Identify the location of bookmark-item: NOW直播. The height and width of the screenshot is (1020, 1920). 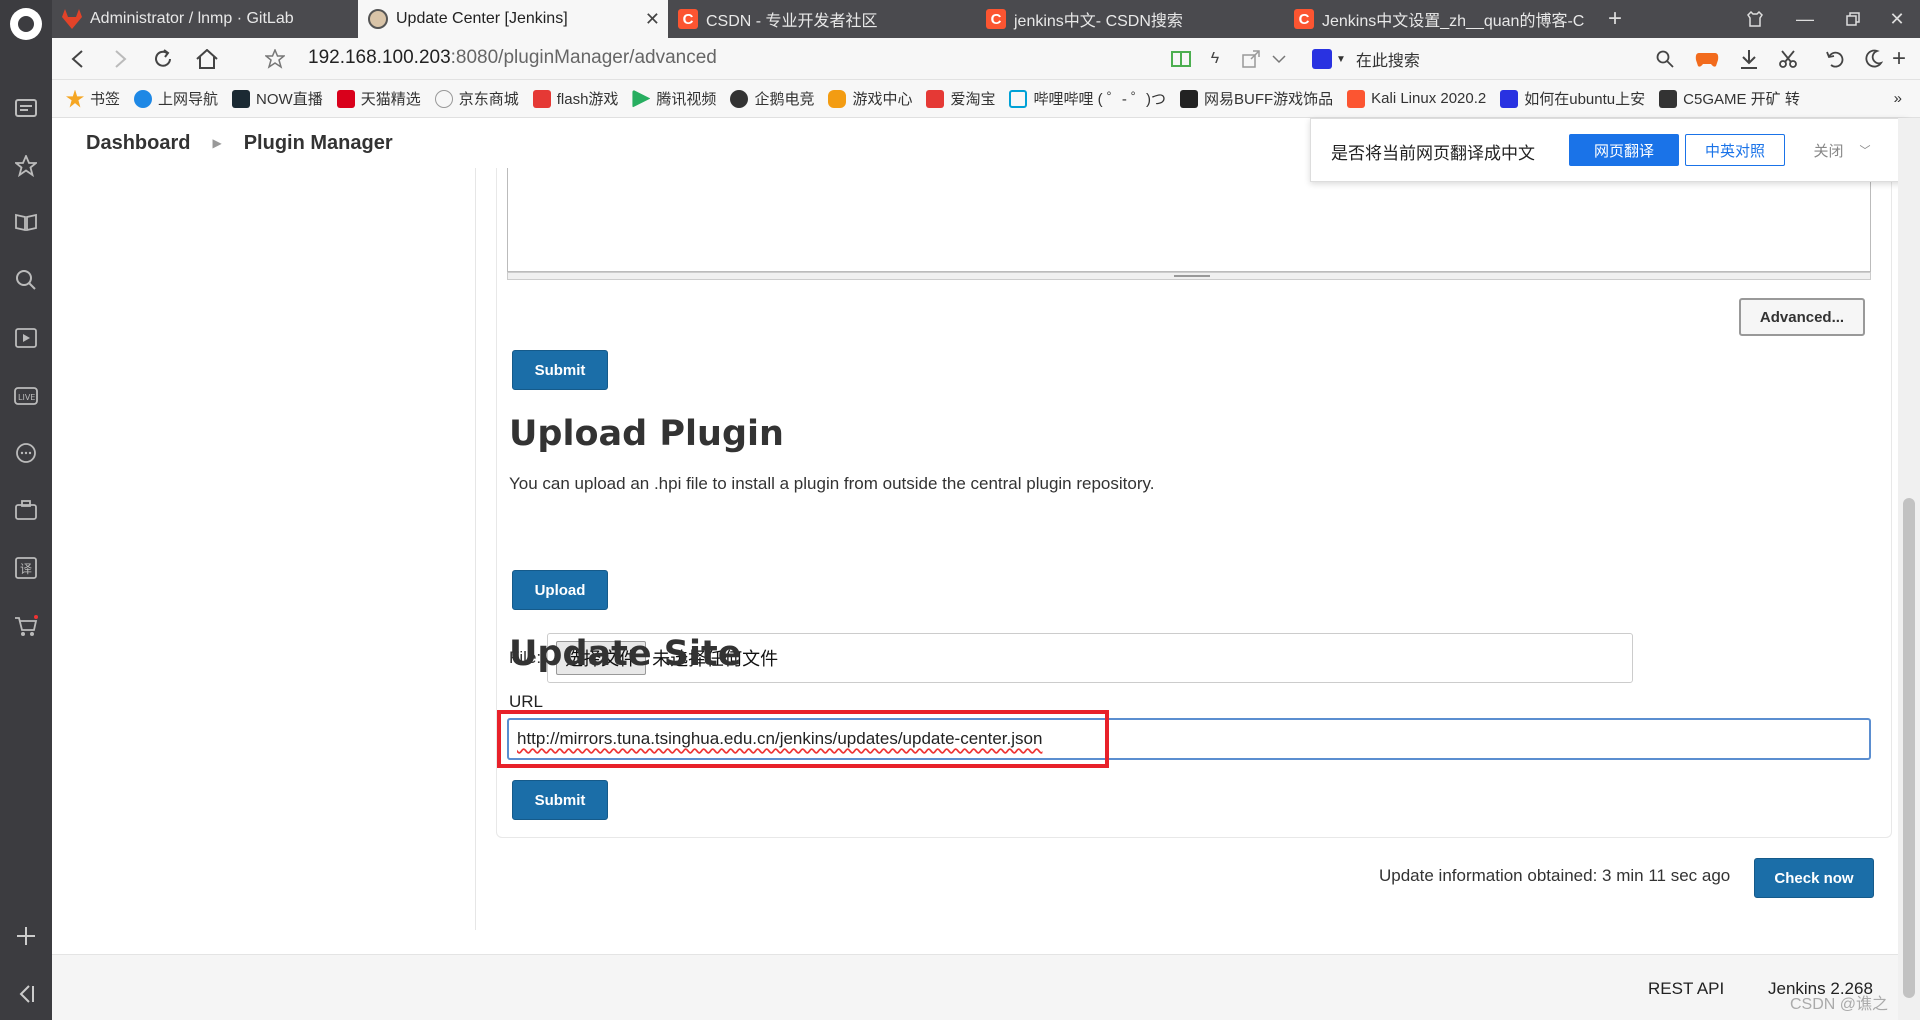
(277, 98).